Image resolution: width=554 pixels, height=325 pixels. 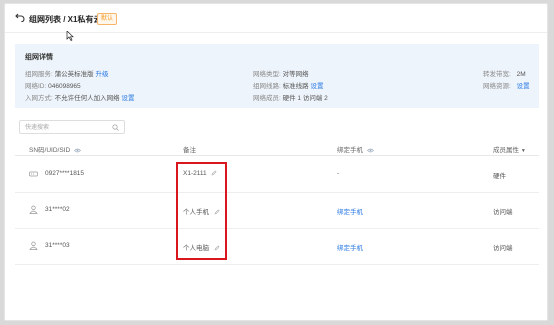 I want to click on details-title: 组网详情, so click(x=39, y=57).